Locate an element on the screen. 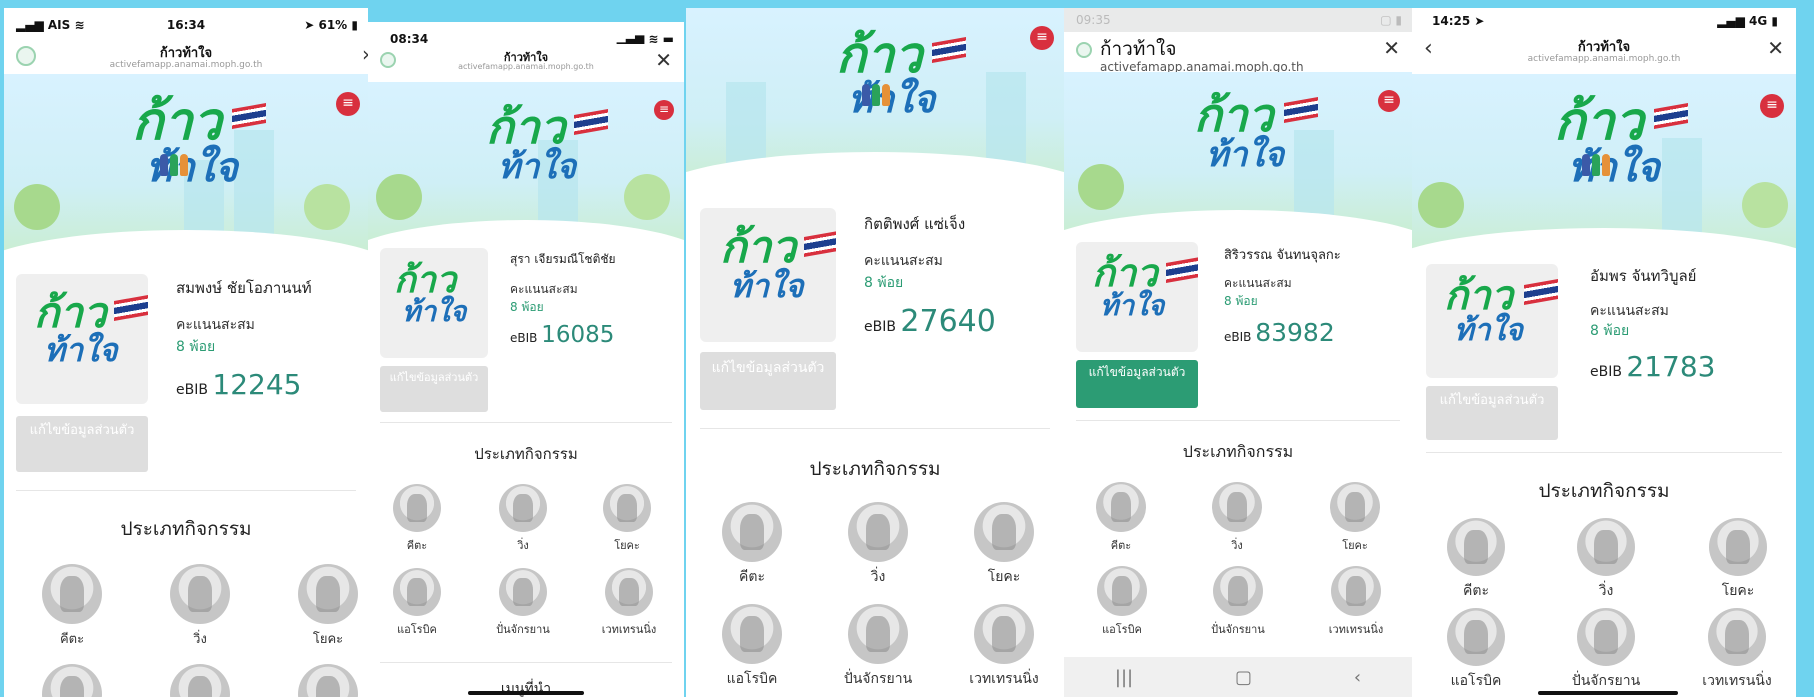  activity-aerobic is located at coordinates (72, 680).